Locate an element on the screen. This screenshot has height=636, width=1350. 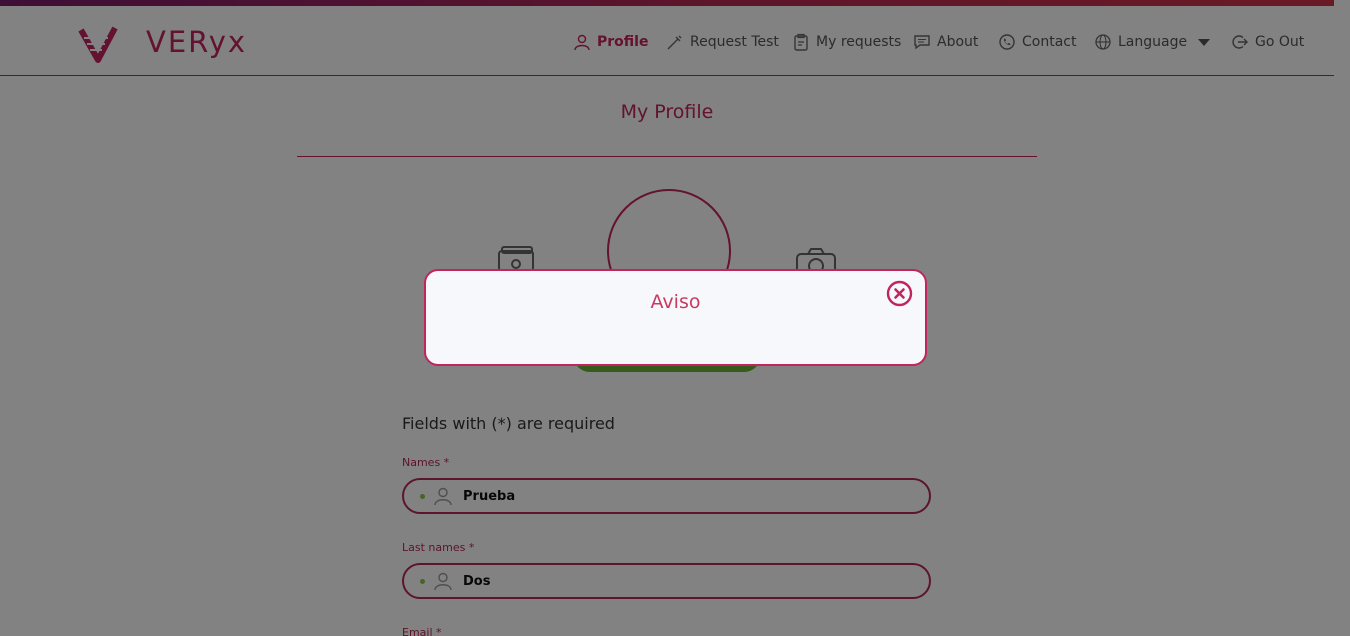
dialog-title: Aviso is located at coordinates (675, 302).